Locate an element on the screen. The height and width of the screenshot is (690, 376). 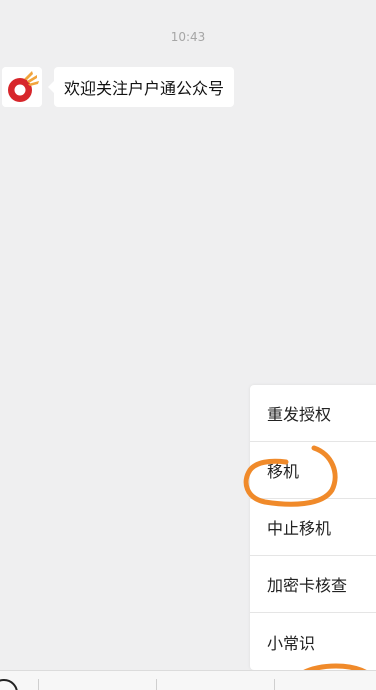
menu-item-tips: 小常识 is located at coordinates (313, 641).